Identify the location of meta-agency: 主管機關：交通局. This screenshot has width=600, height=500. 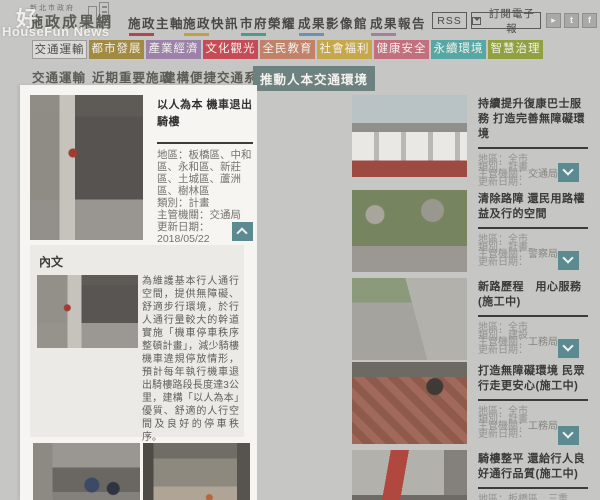
(199, 215).